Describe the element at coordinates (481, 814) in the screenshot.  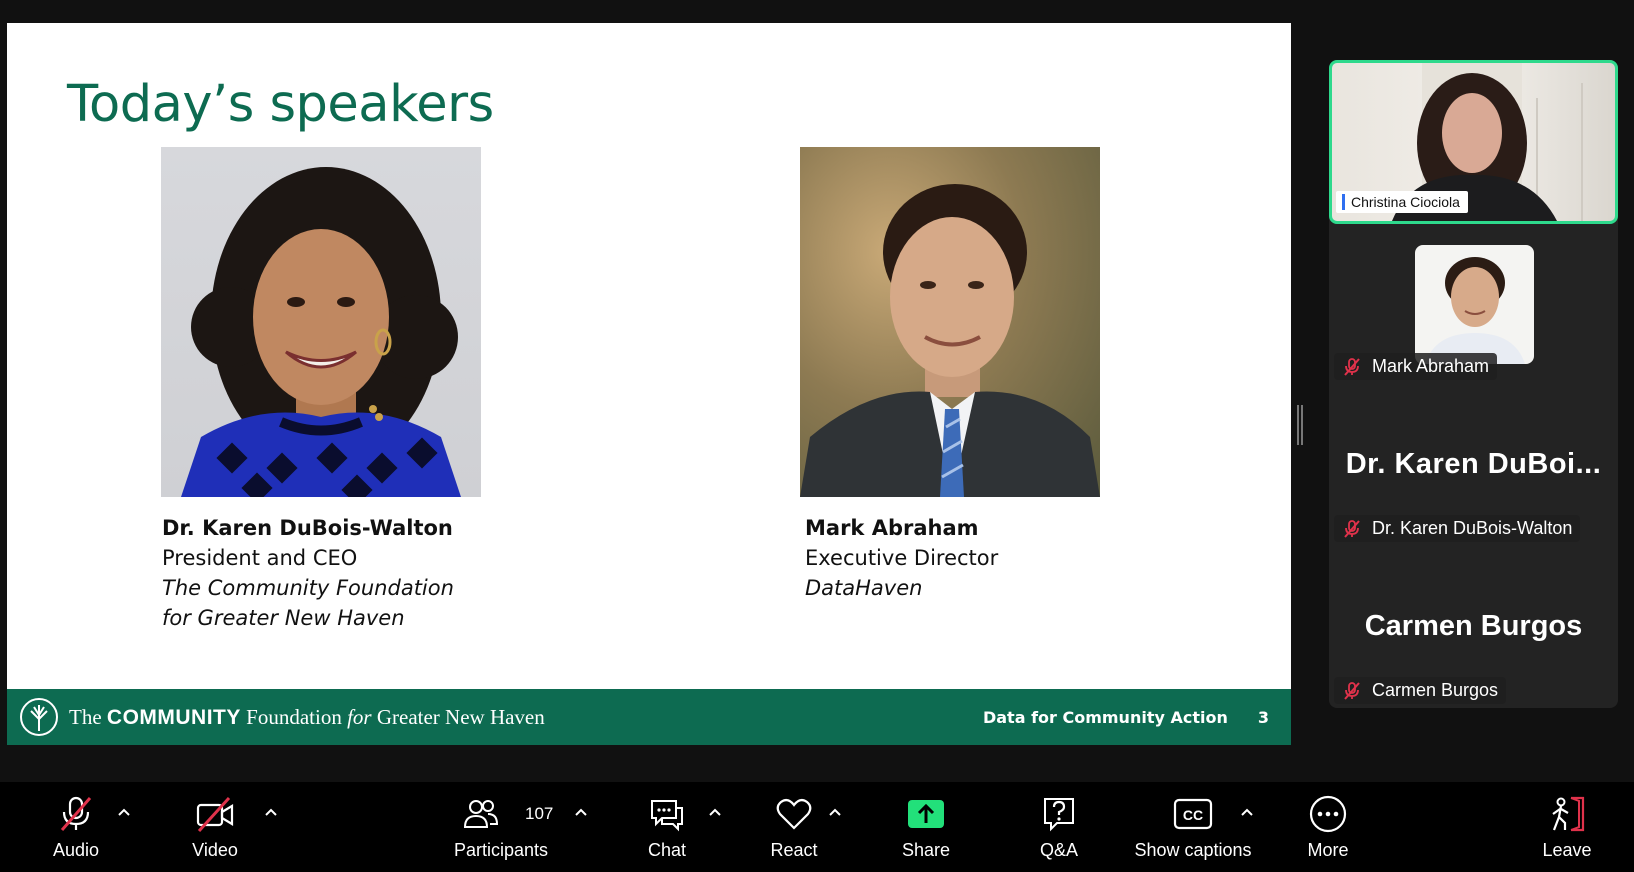
I see `participants-icon` at that location.